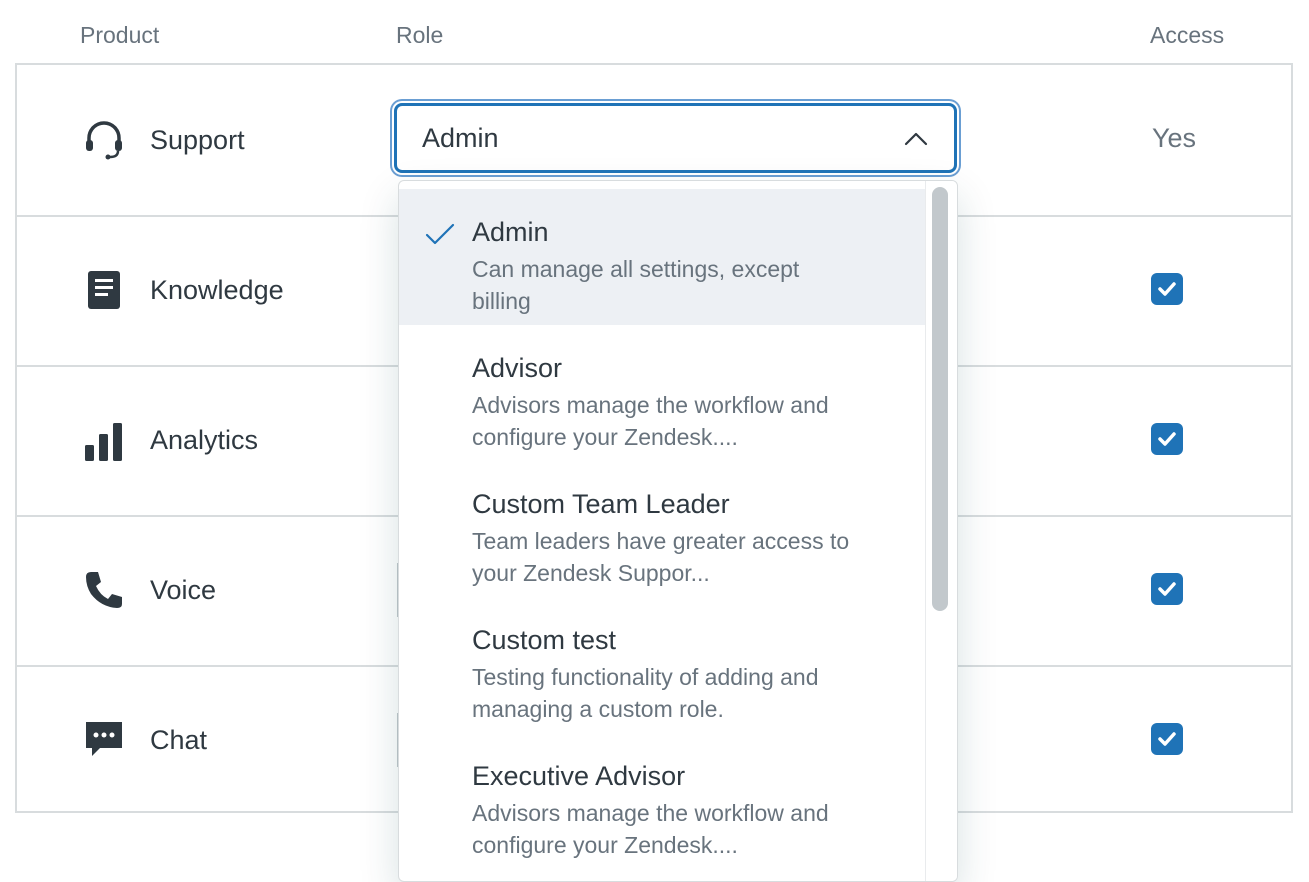 Image resolution: width=1309 pixels, height=882 pixels. What do you see at coordinates (510, 232) in the screenshot?
I see `role-option-title: Admin` at bounding box center [510, 232].